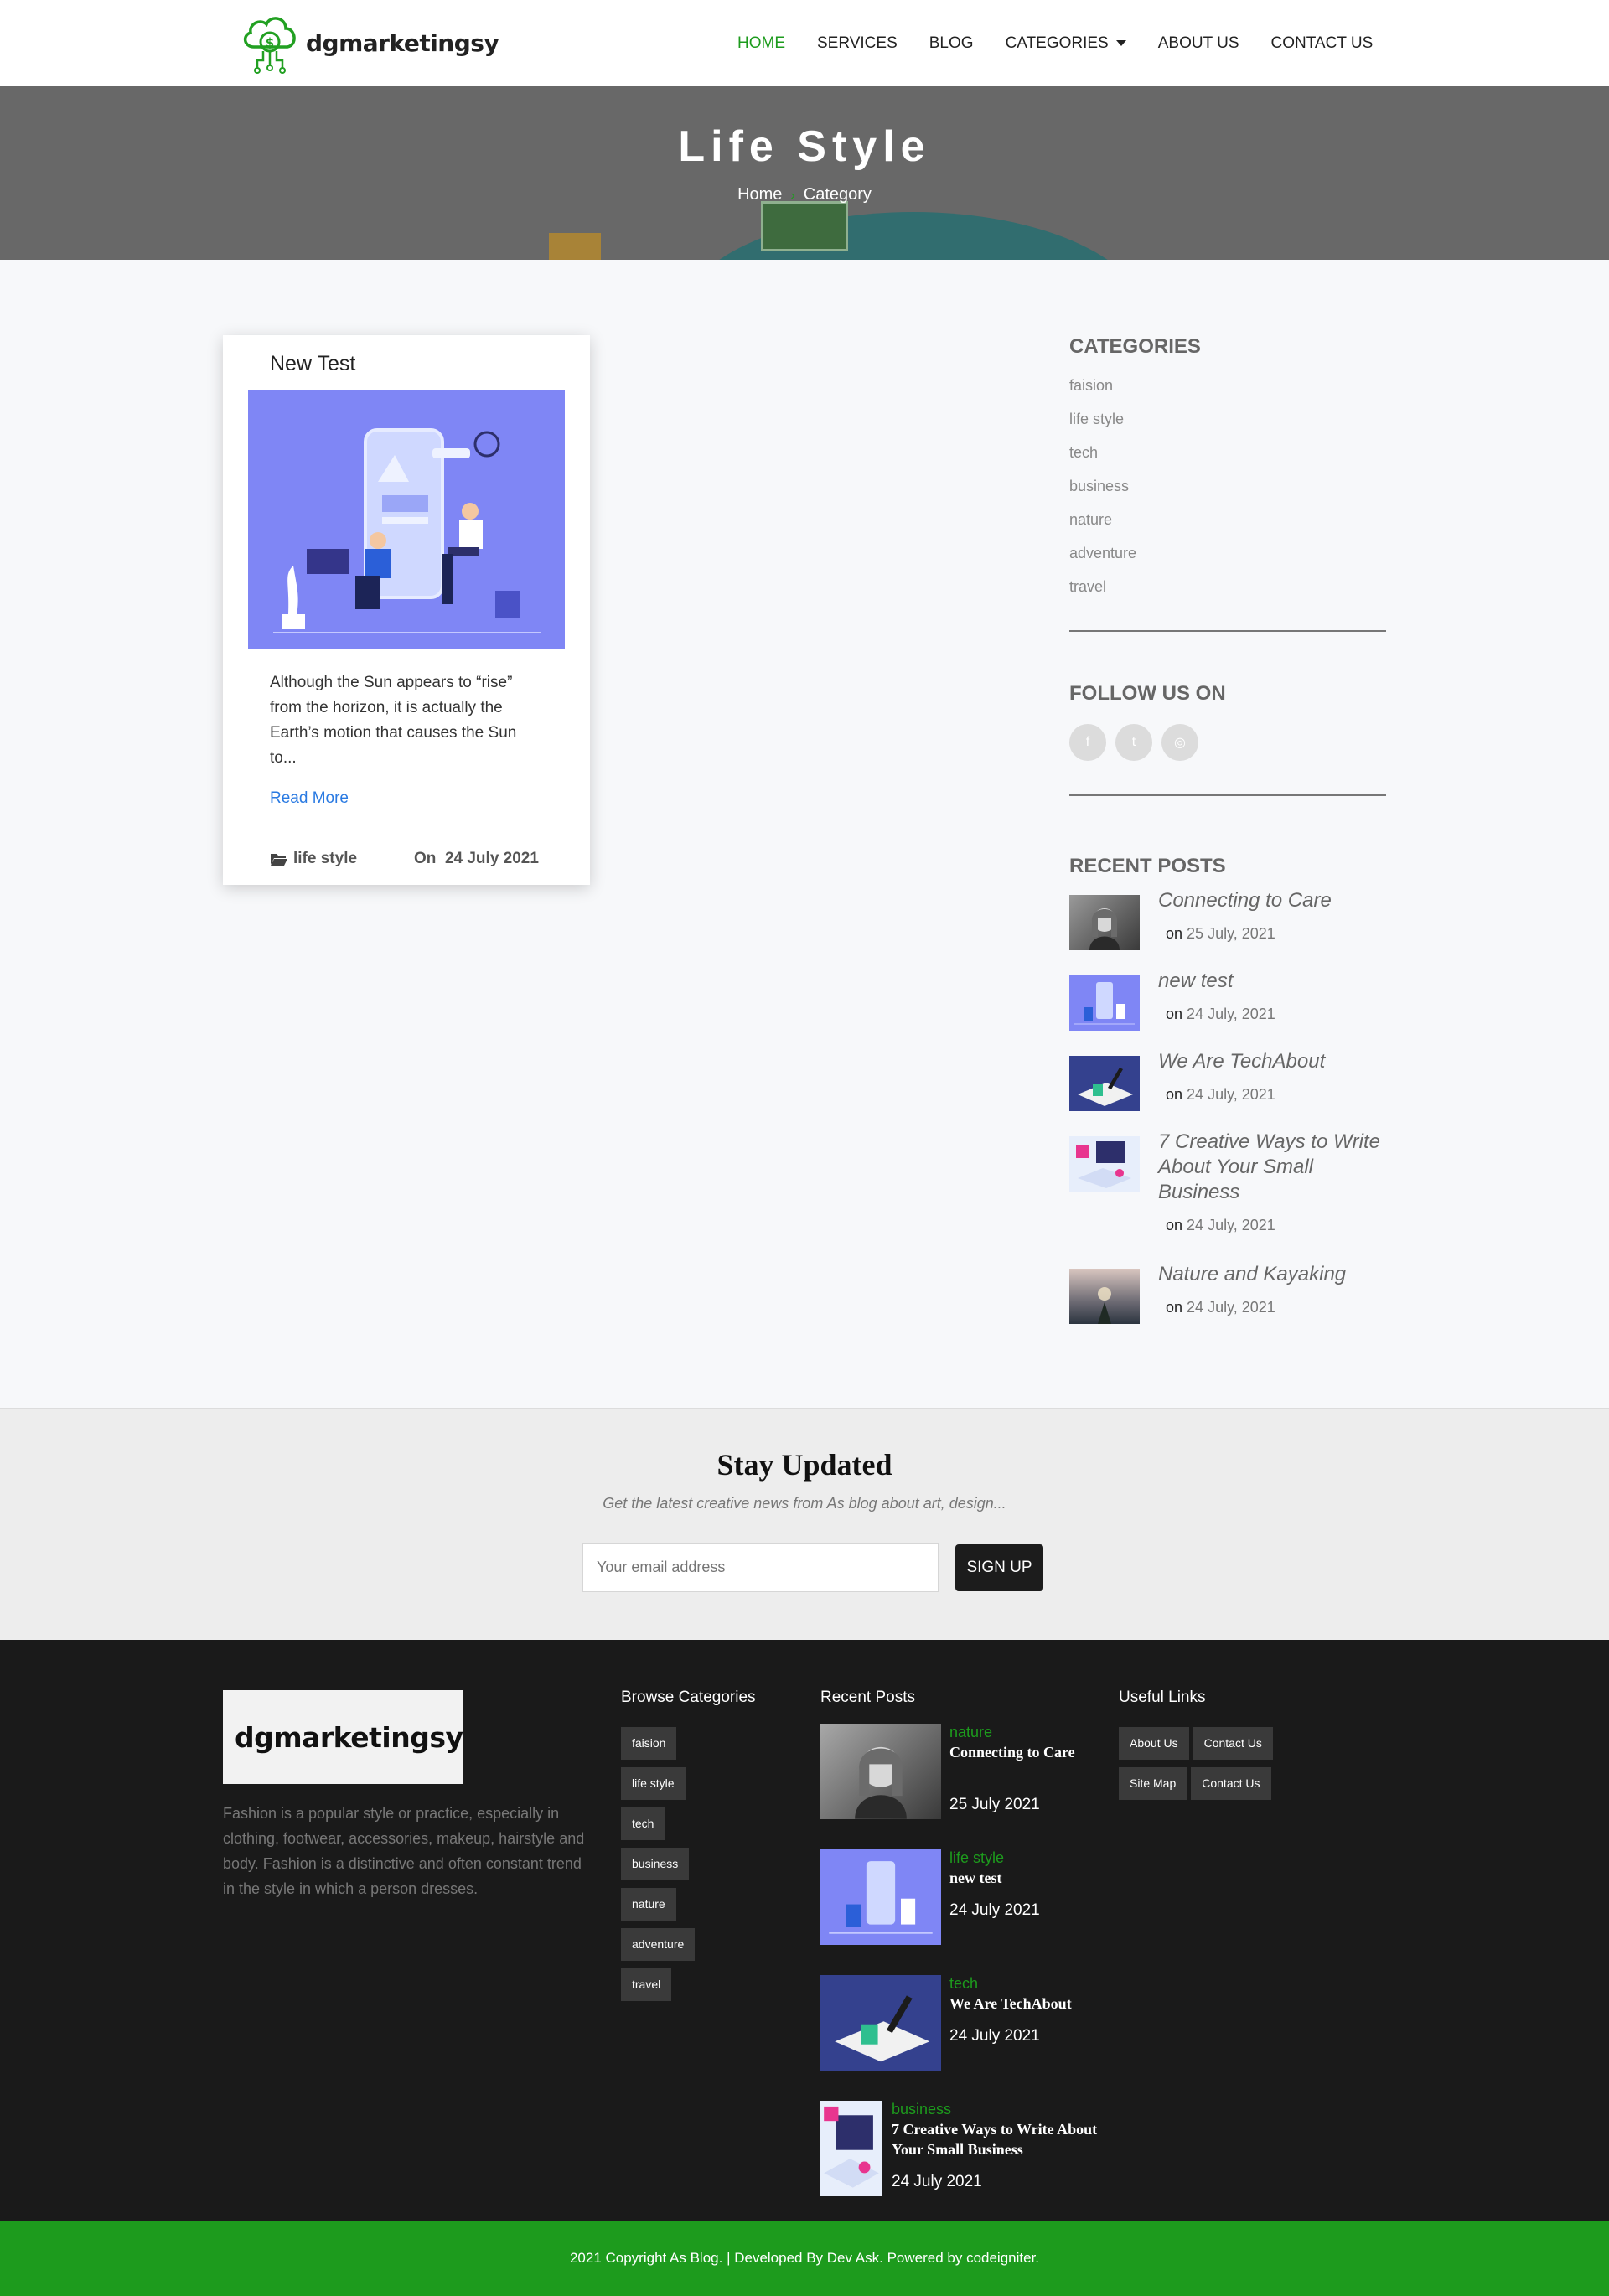  What do you see at coordinates (1135, 347) in the screenshot?
I see `categories-heading: CATEGORIES` at bounding box center [1135, 347].